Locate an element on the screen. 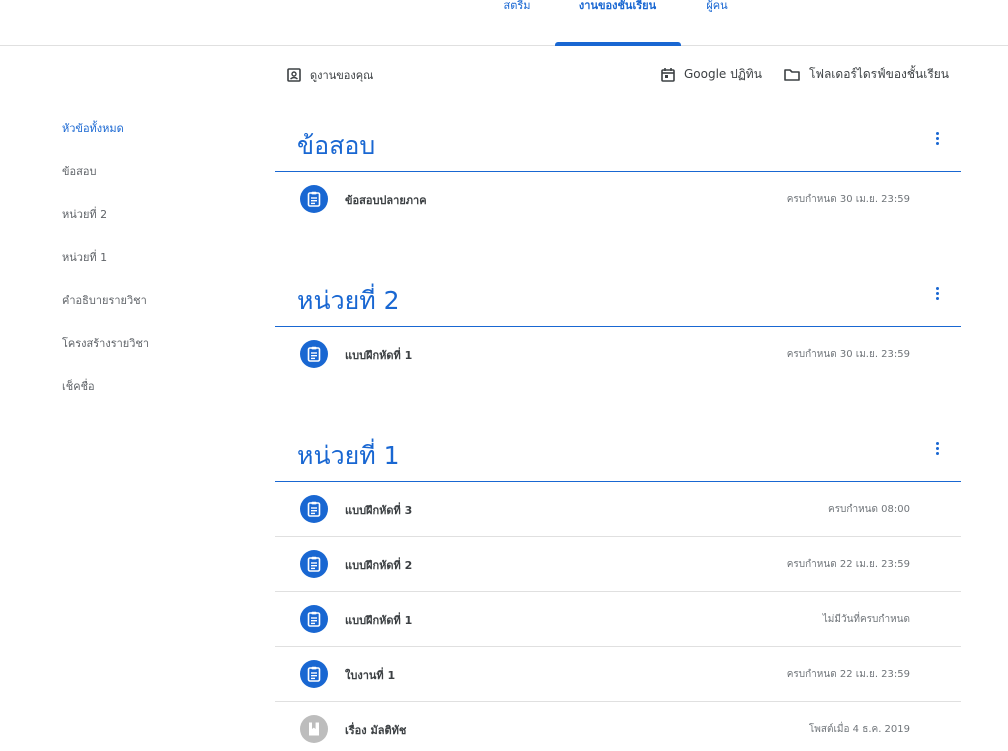  sidebar-item-unit-1: หน่วยที่ 1 is located at coordinates (152, 268).